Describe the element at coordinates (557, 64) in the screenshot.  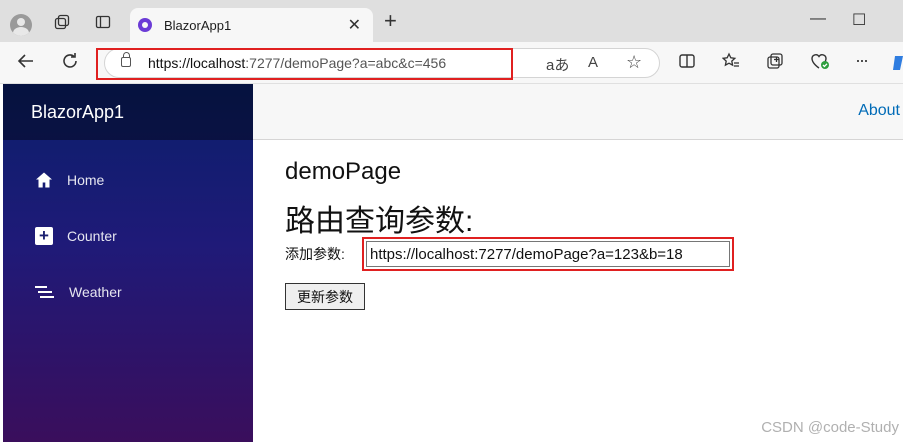
I see `read-aloud-icon: aあ` at that location.